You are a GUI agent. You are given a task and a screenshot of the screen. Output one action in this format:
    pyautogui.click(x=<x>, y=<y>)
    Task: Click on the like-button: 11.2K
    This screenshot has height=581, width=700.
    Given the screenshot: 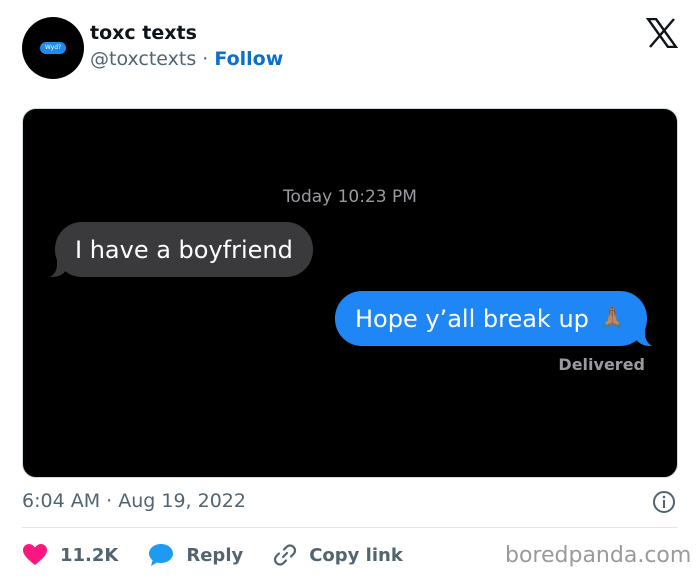 What is the action you would take?
    pyautogui.click(x=70, y=555)
    